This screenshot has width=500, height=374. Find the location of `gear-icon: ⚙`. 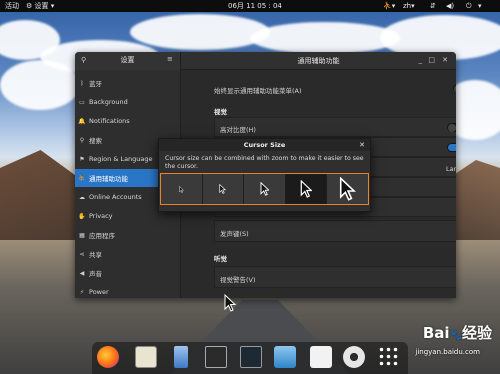

gear-icon: ⚙ is located at coordinates (29, 6).